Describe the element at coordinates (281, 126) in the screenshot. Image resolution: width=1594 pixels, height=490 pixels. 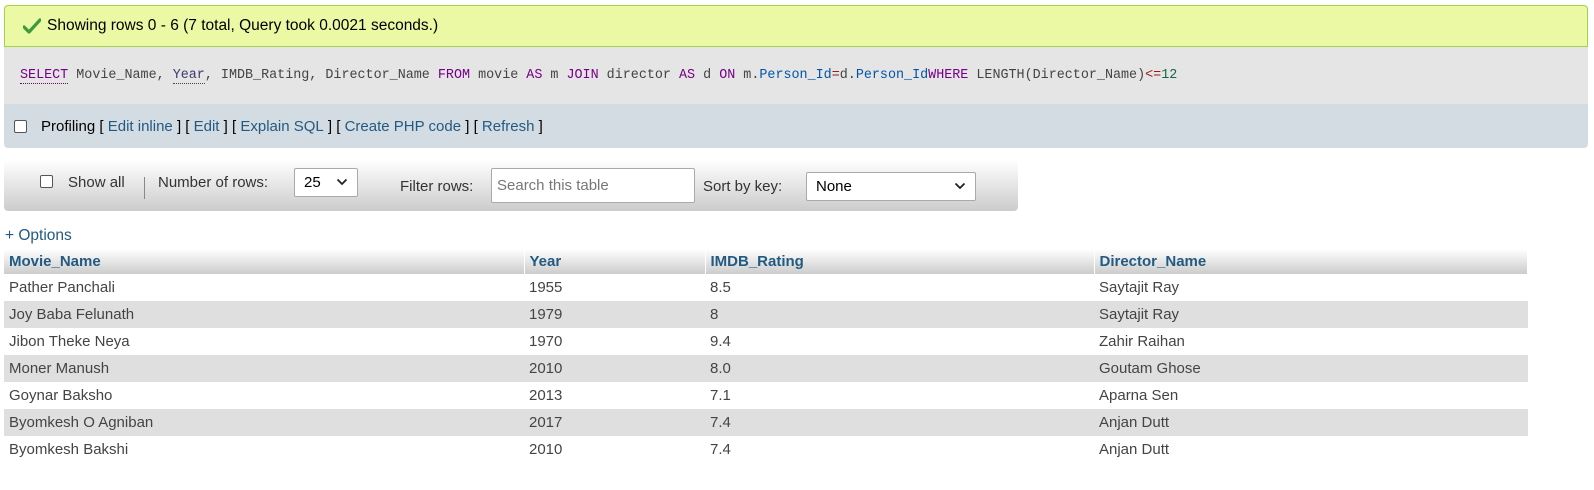
I see `explain-sql-link: Explain SQL` at that location.